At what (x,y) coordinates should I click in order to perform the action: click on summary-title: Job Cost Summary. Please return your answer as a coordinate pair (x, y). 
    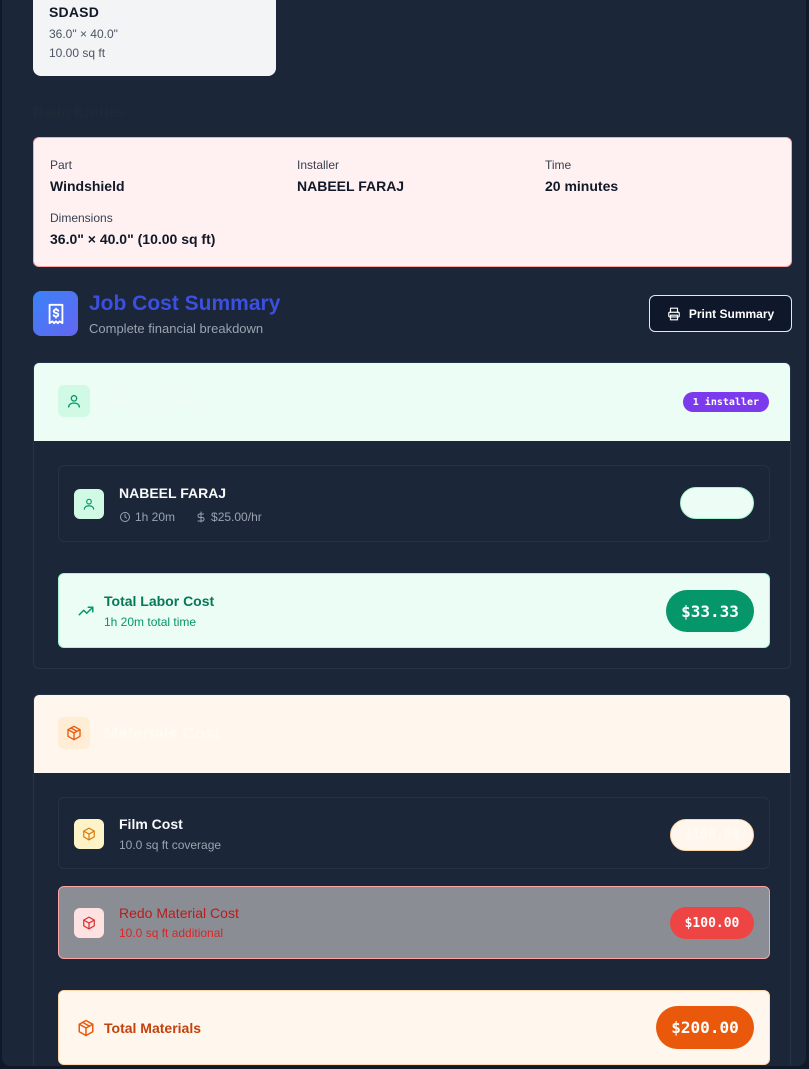
    Looking at the image, I should click on (185, 303).